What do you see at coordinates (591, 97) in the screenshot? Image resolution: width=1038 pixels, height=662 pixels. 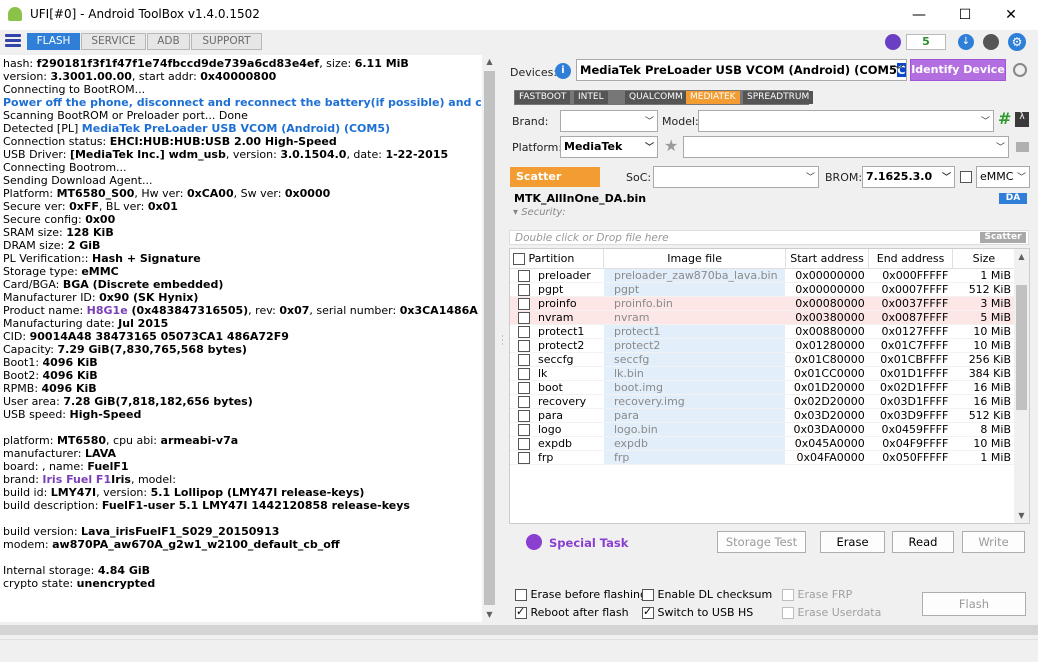 I see `tab-intel: INTEL` at bounding box center [591, 97].